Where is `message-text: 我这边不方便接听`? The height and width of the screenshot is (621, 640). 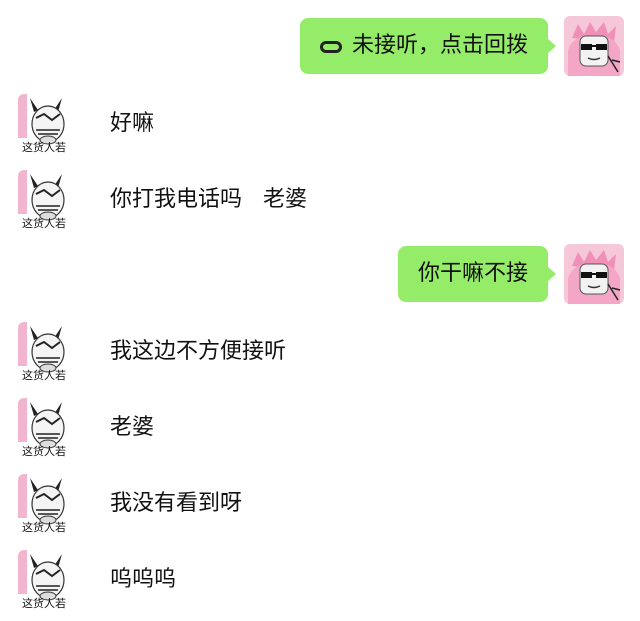
message-text: 我这边不方便接听 is located at coordinates (198, 351).